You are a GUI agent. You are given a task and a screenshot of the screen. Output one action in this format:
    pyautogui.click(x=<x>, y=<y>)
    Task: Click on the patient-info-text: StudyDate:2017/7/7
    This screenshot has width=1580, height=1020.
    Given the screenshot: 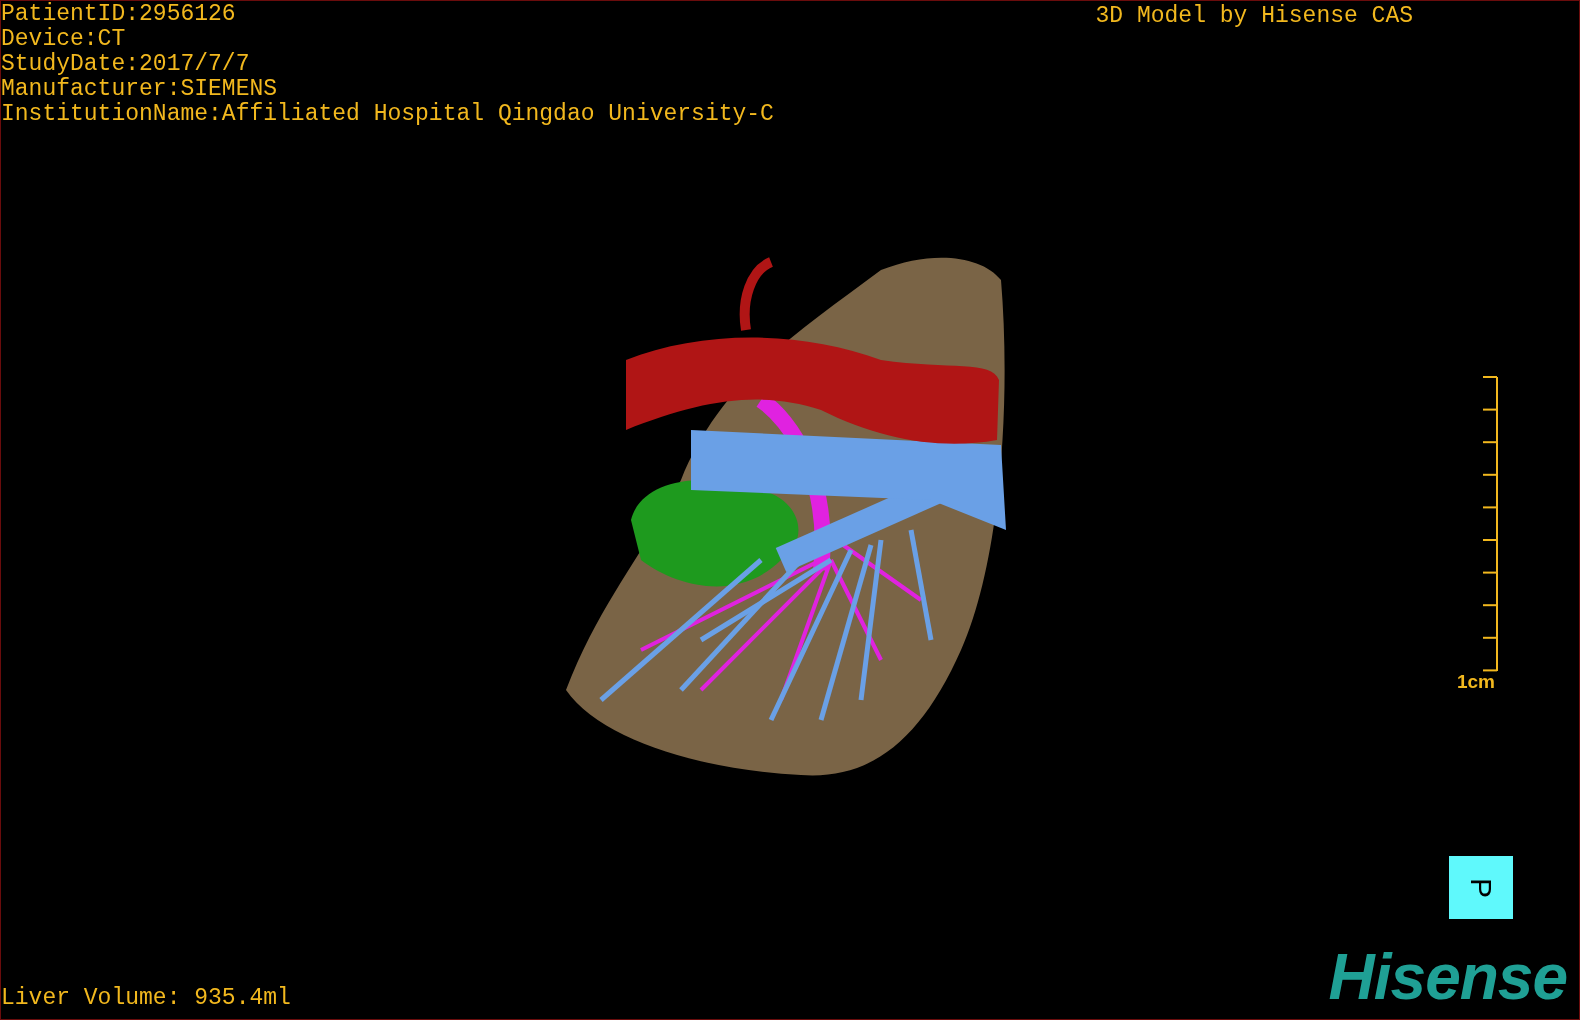 What is the action you would take?
    pyautogui.click(x=126, y=64)
    